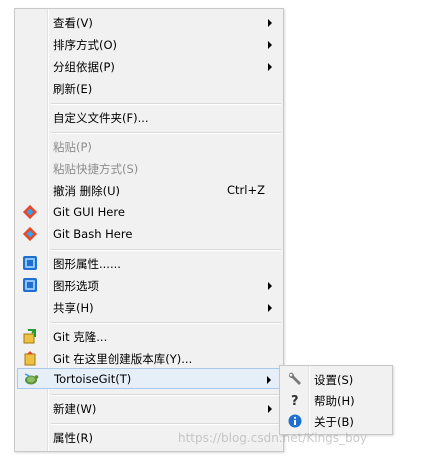  I want to click on menu-item-paste-shortcut: 粘贴快捷方式(S), so click(149, 168).